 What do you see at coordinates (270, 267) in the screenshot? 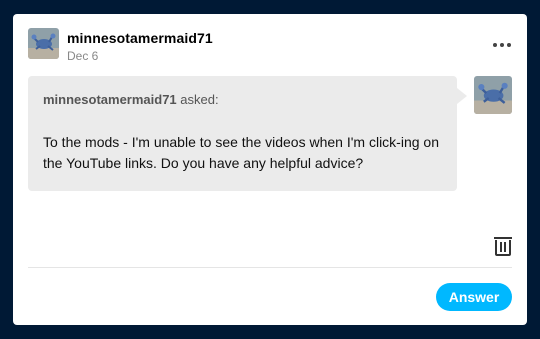
I see `footer-divider` at bounding box center [270, 267].